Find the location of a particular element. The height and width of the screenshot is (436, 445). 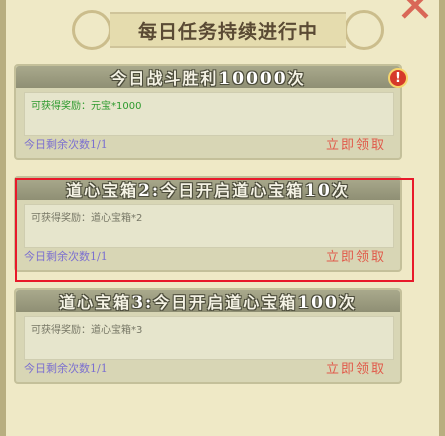

reward-text: 可获得奖励：道心宝箱*3 is located at coordinates (87, 330).